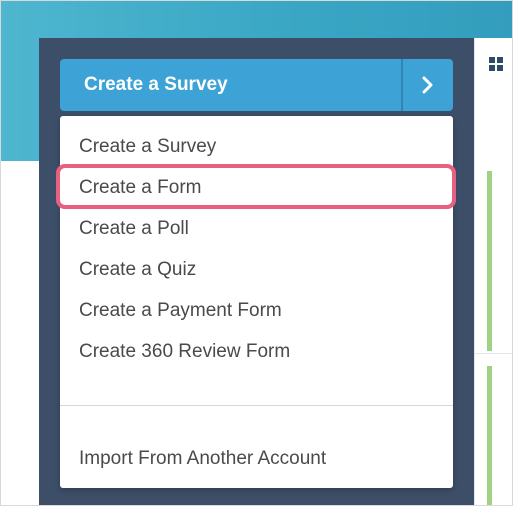 The image size is (515, 508). Describe the element at coordinates (134, 229) in the screenshot. I see `menu-item-create-poll: Create a Poll` at that location.